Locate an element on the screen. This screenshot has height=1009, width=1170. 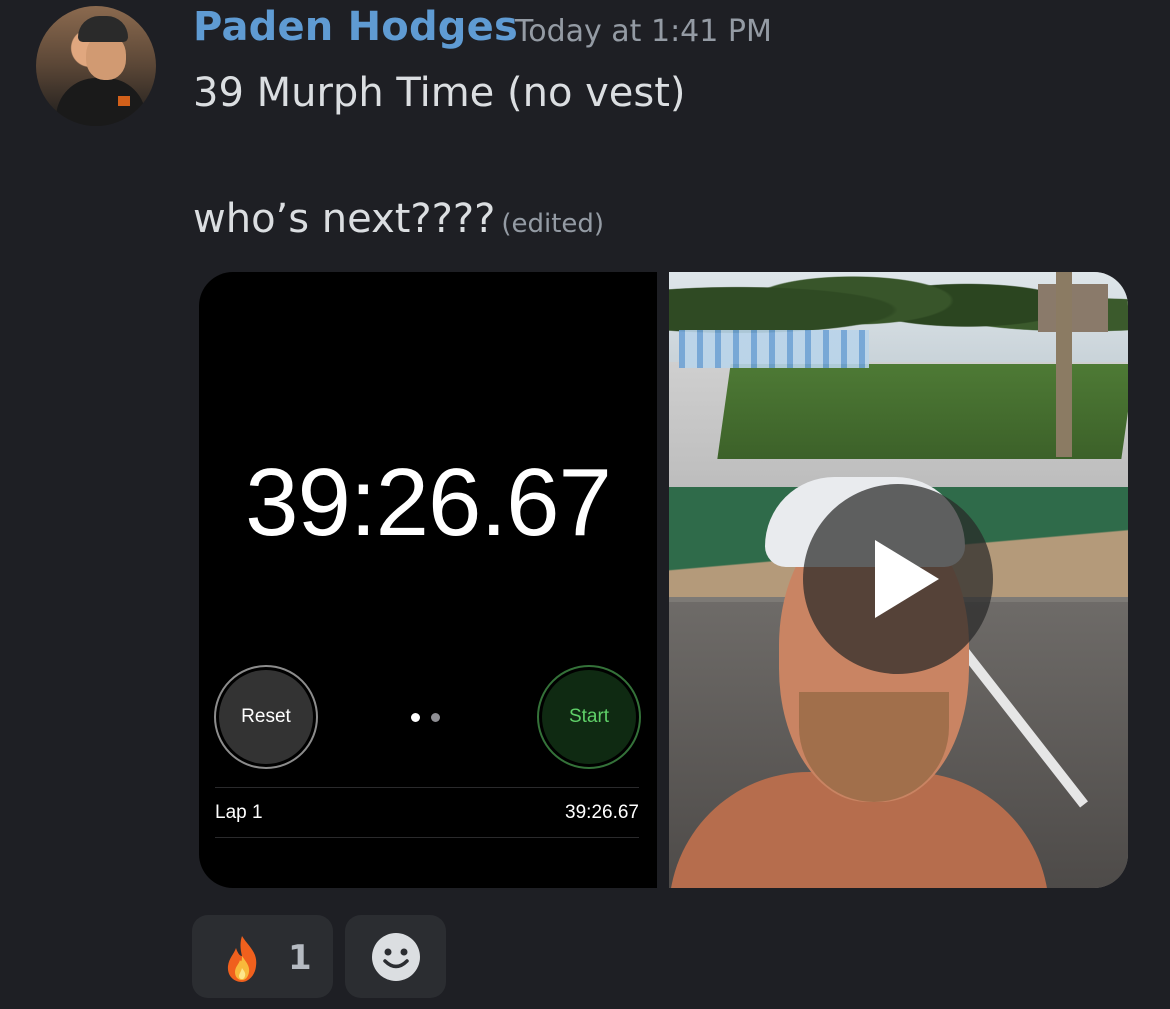
video-blue-equipment is located at coordinates (774, 349).